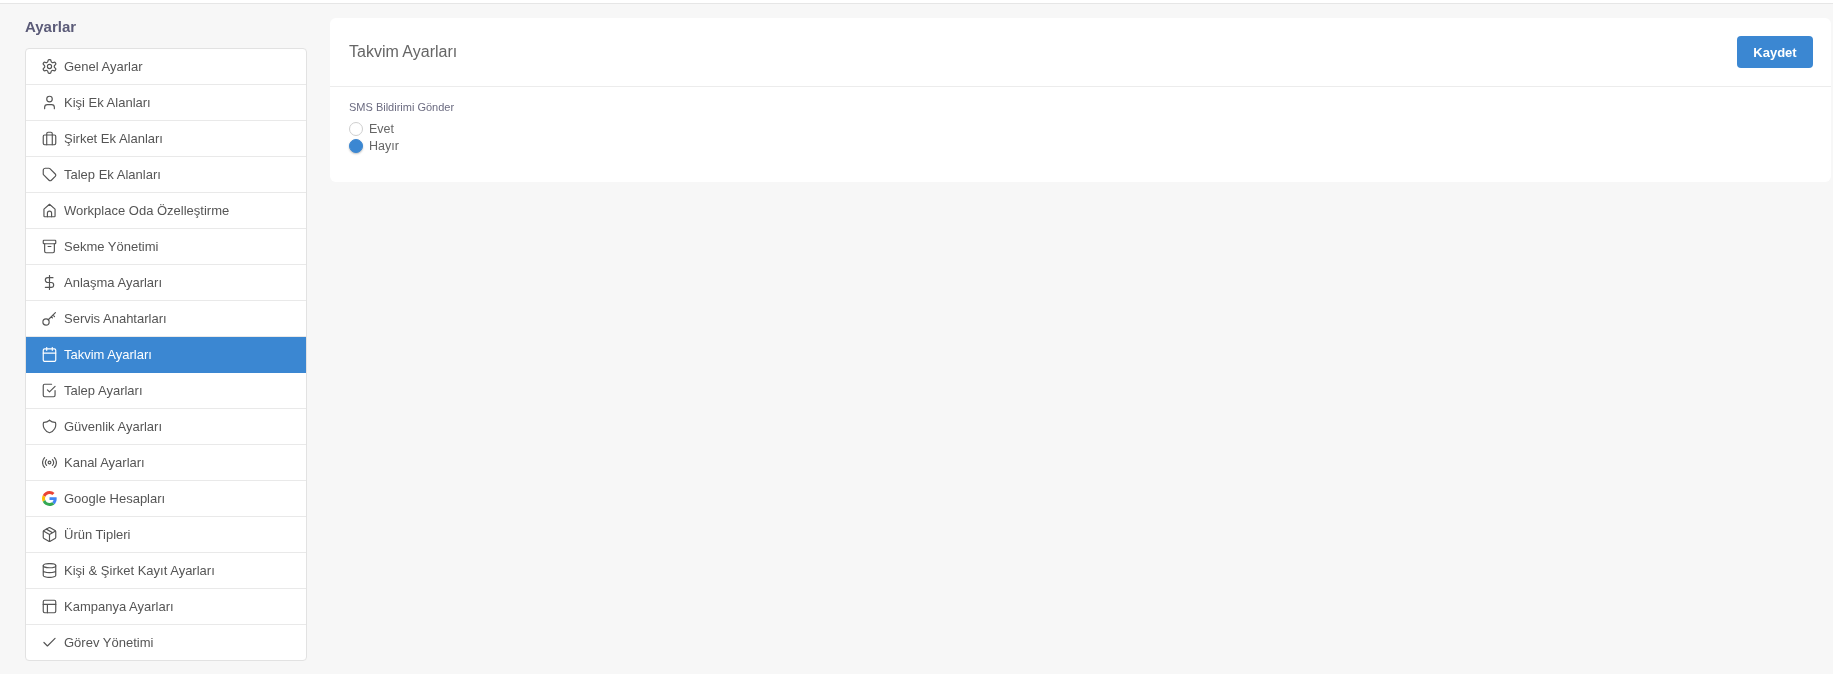 Image resolution: width=1833 pixels, height=674 pixels. What do you see at coordinates (166, 463) in the screenshot?
I see `sidebar-item: Kanal Ayarları` at bounding box center [166, 463].